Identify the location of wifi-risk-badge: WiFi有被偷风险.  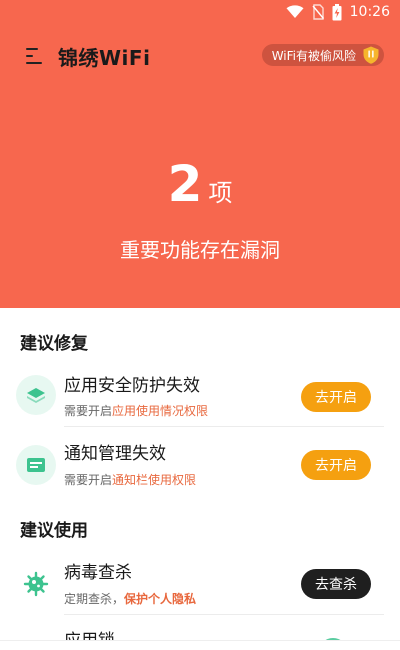
(322, 55).